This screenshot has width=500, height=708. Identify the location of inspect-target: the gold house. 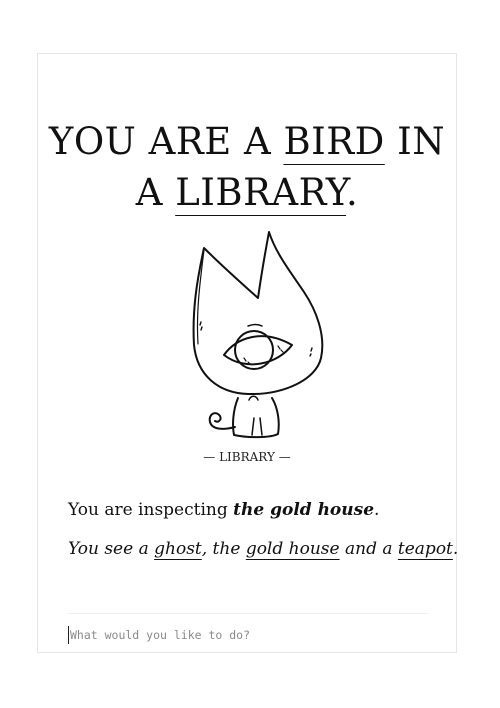
(304, 510).